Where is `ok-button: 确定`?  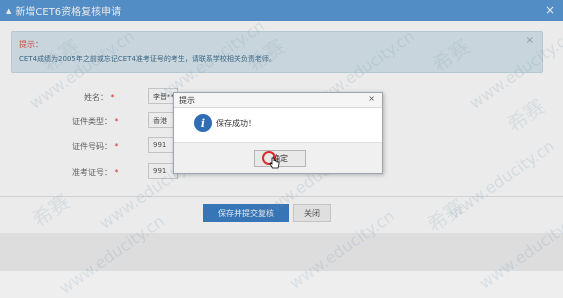 ok-button: 确定 is located at coordinates (280, 158).